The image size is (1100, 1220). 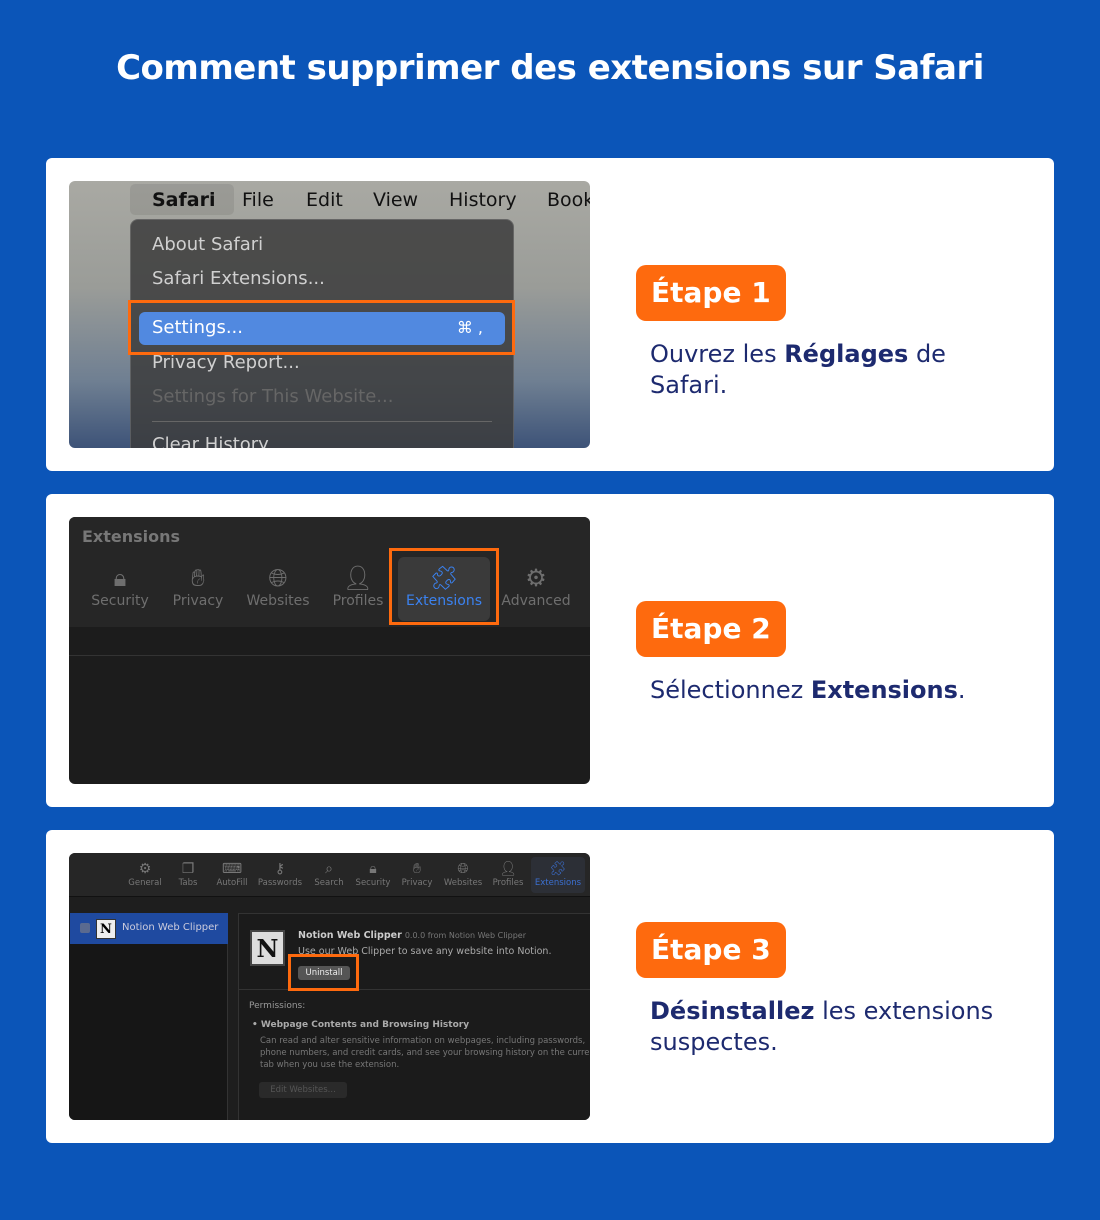 What do you see at coordinates (277, 1006) in the screenshot?
I see `permissions-label: Permissions:` at bounding box center [277, 1006].